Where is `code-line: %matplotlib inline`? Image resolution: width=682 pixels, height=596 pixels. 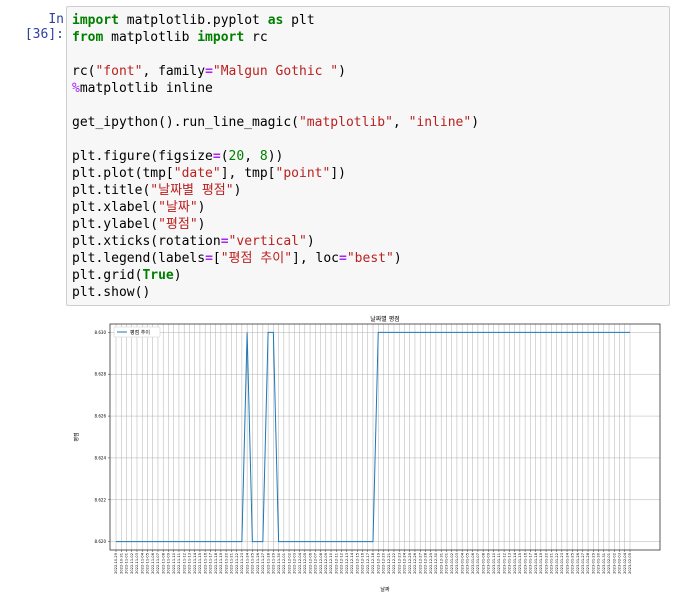
code-line: %matplotlib inline is located at coordinates (370, 88).